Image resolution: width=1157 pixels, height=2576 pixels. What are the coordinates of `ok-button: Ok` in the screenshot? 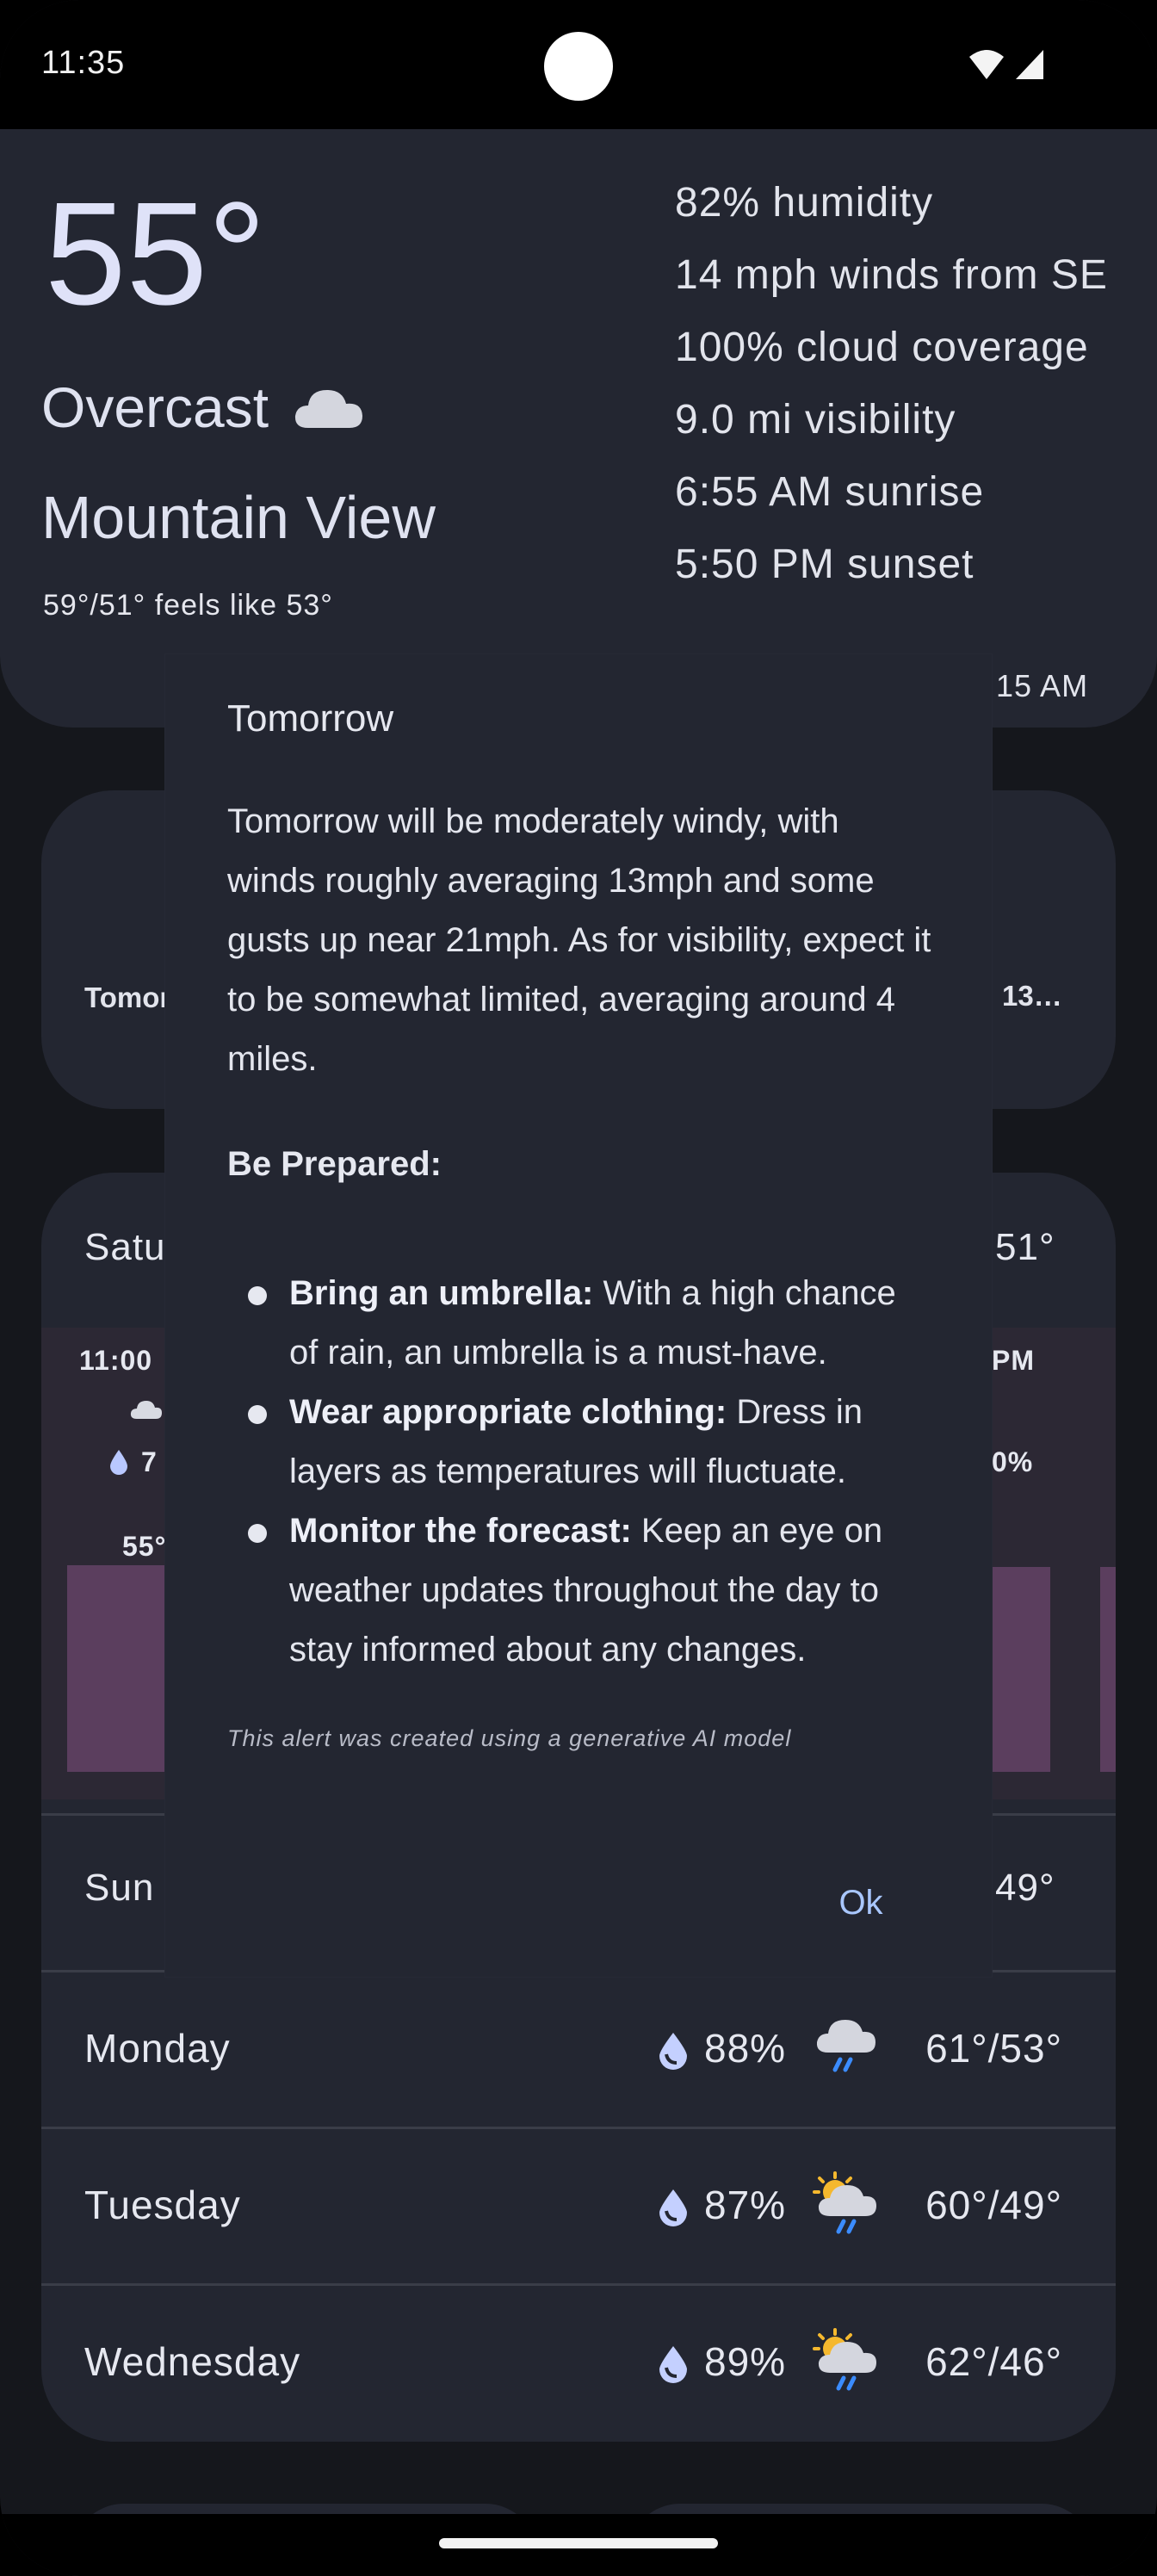 It's located at (861, 1903).